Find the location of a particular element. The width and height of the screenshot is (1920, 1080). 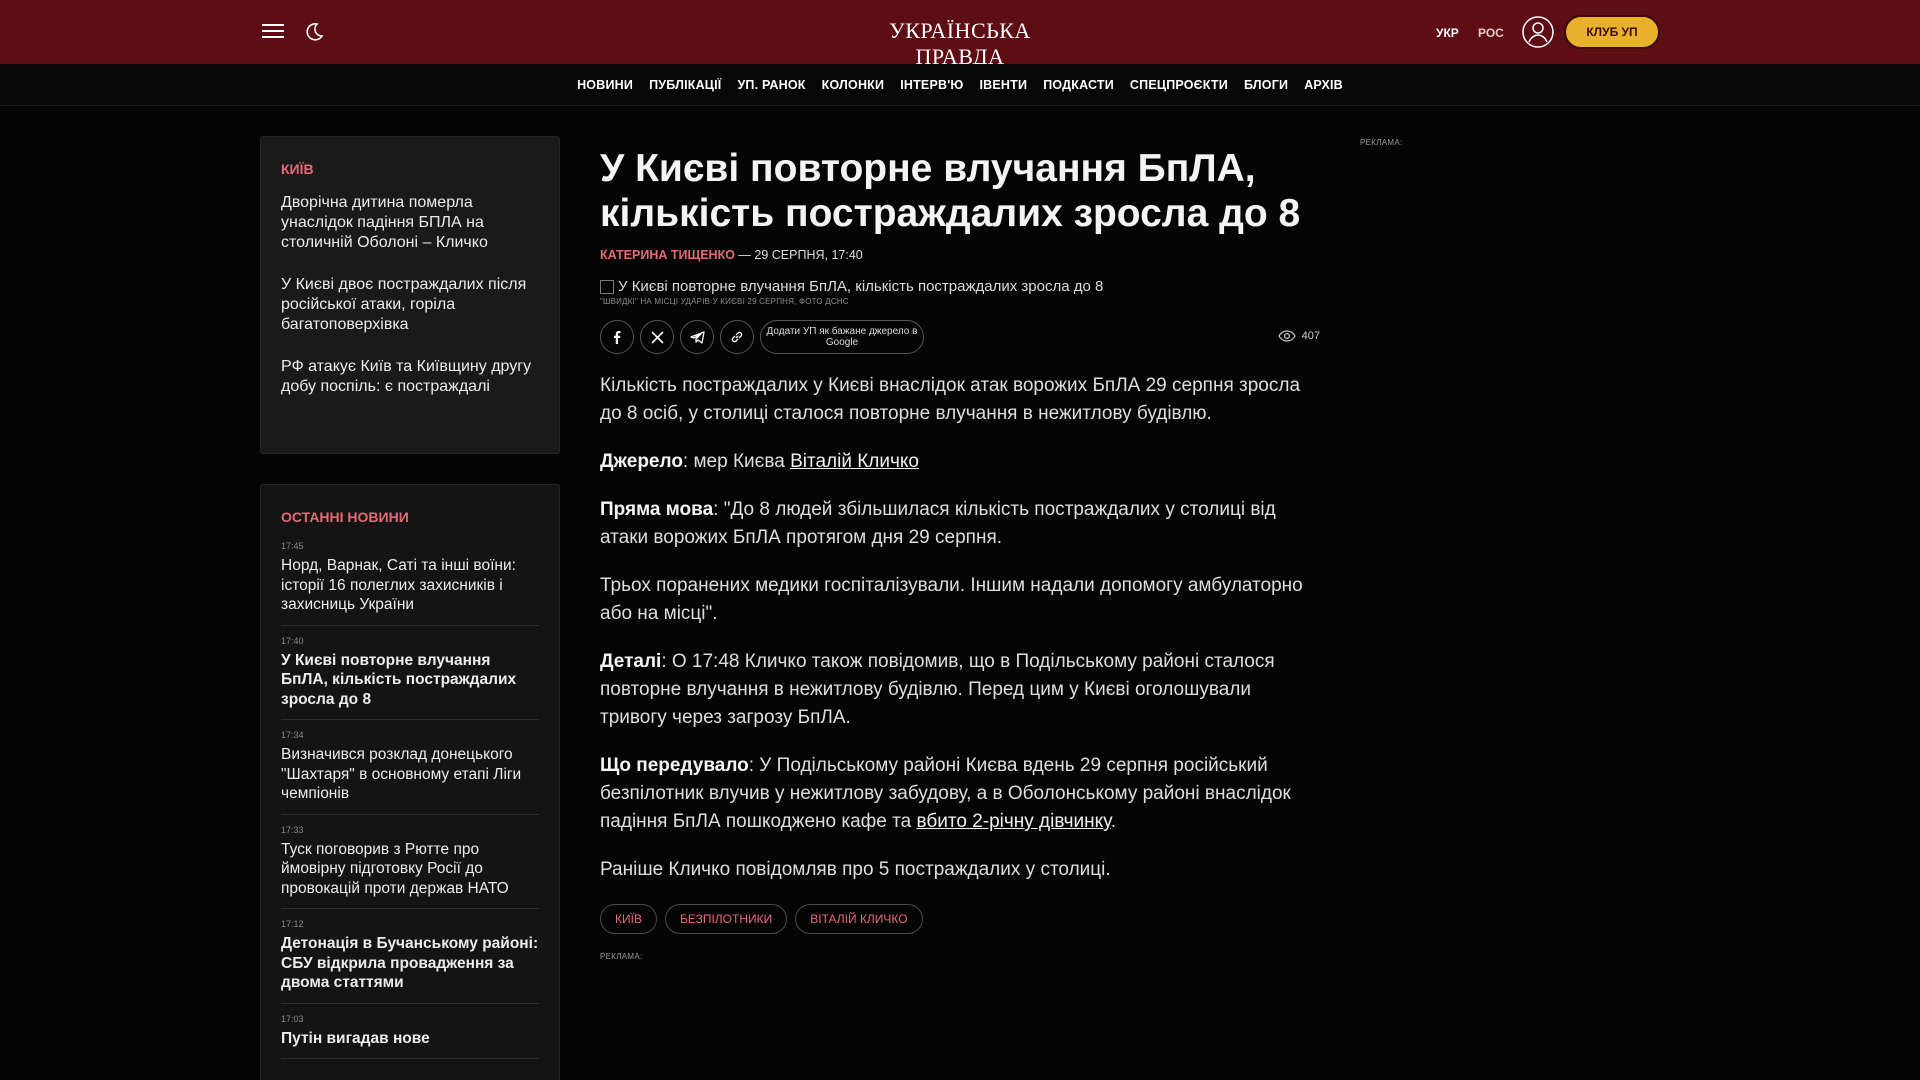

views-count: 407 is located at coordinates (1310, 336).